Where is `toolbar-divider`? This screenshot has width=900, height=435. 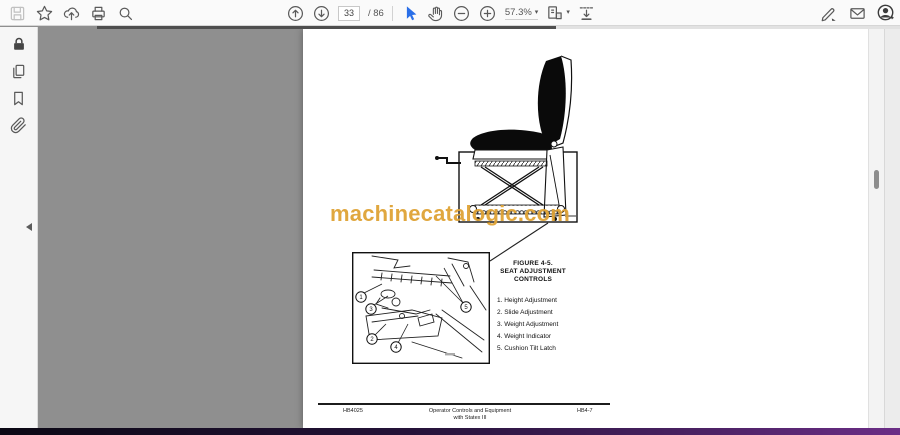 toolbar-divider is located at coordinates (392, 13).